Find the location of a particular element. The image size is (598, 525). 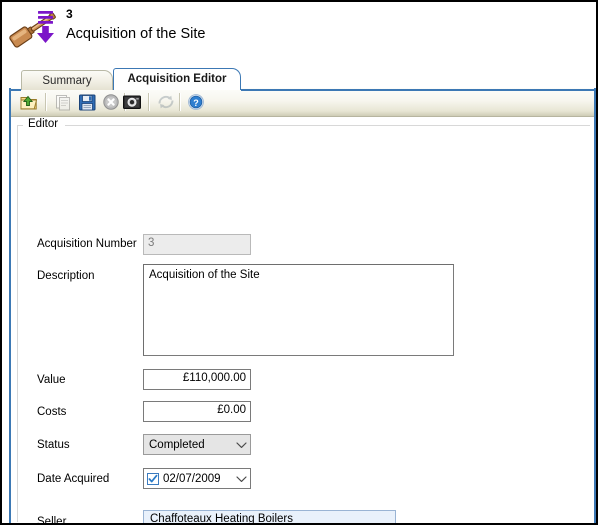

tab-summary-label: Summary is located at coordinates (67, 81).